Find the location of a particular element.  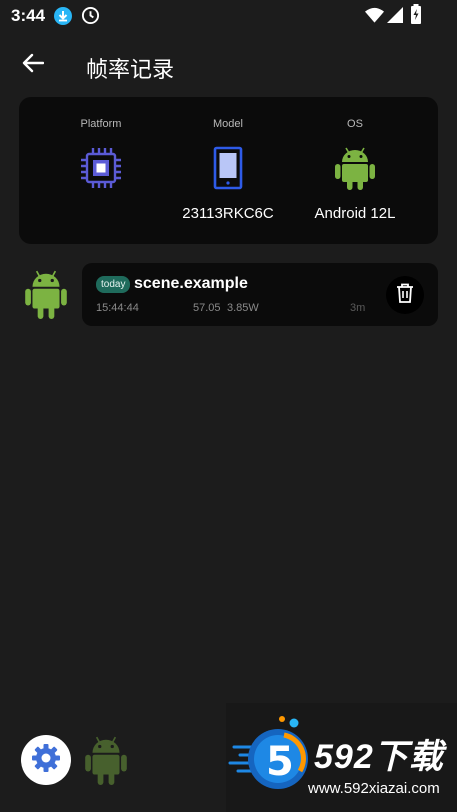

model-value: 23113RKC6C is located at coordinates (228, 213).